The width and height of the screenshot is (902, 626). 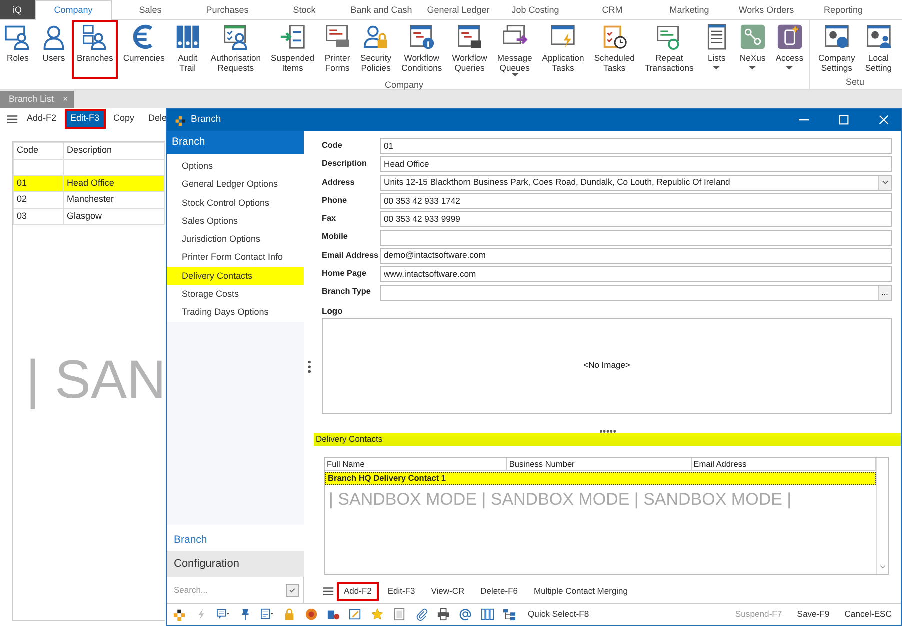 What do you see at coordinates (837, 48) in the screenshot?
I see `ribbon-button: Company Settings` at bounding box center [837, 48].